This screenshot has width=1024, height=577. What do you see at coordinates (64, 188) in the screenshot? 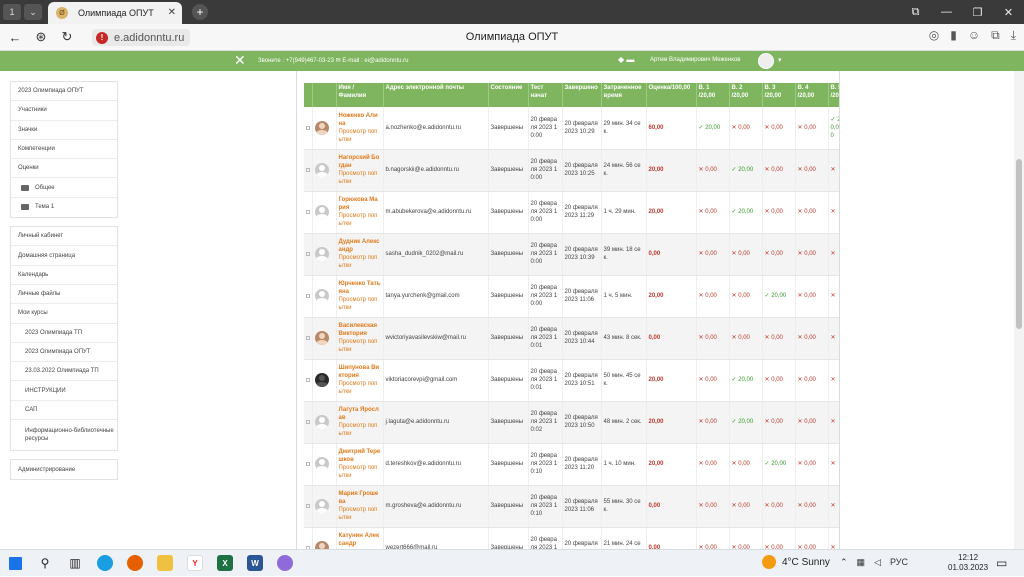
I see `sidebar-item-general: Общее` at bounding box center [64, 188].